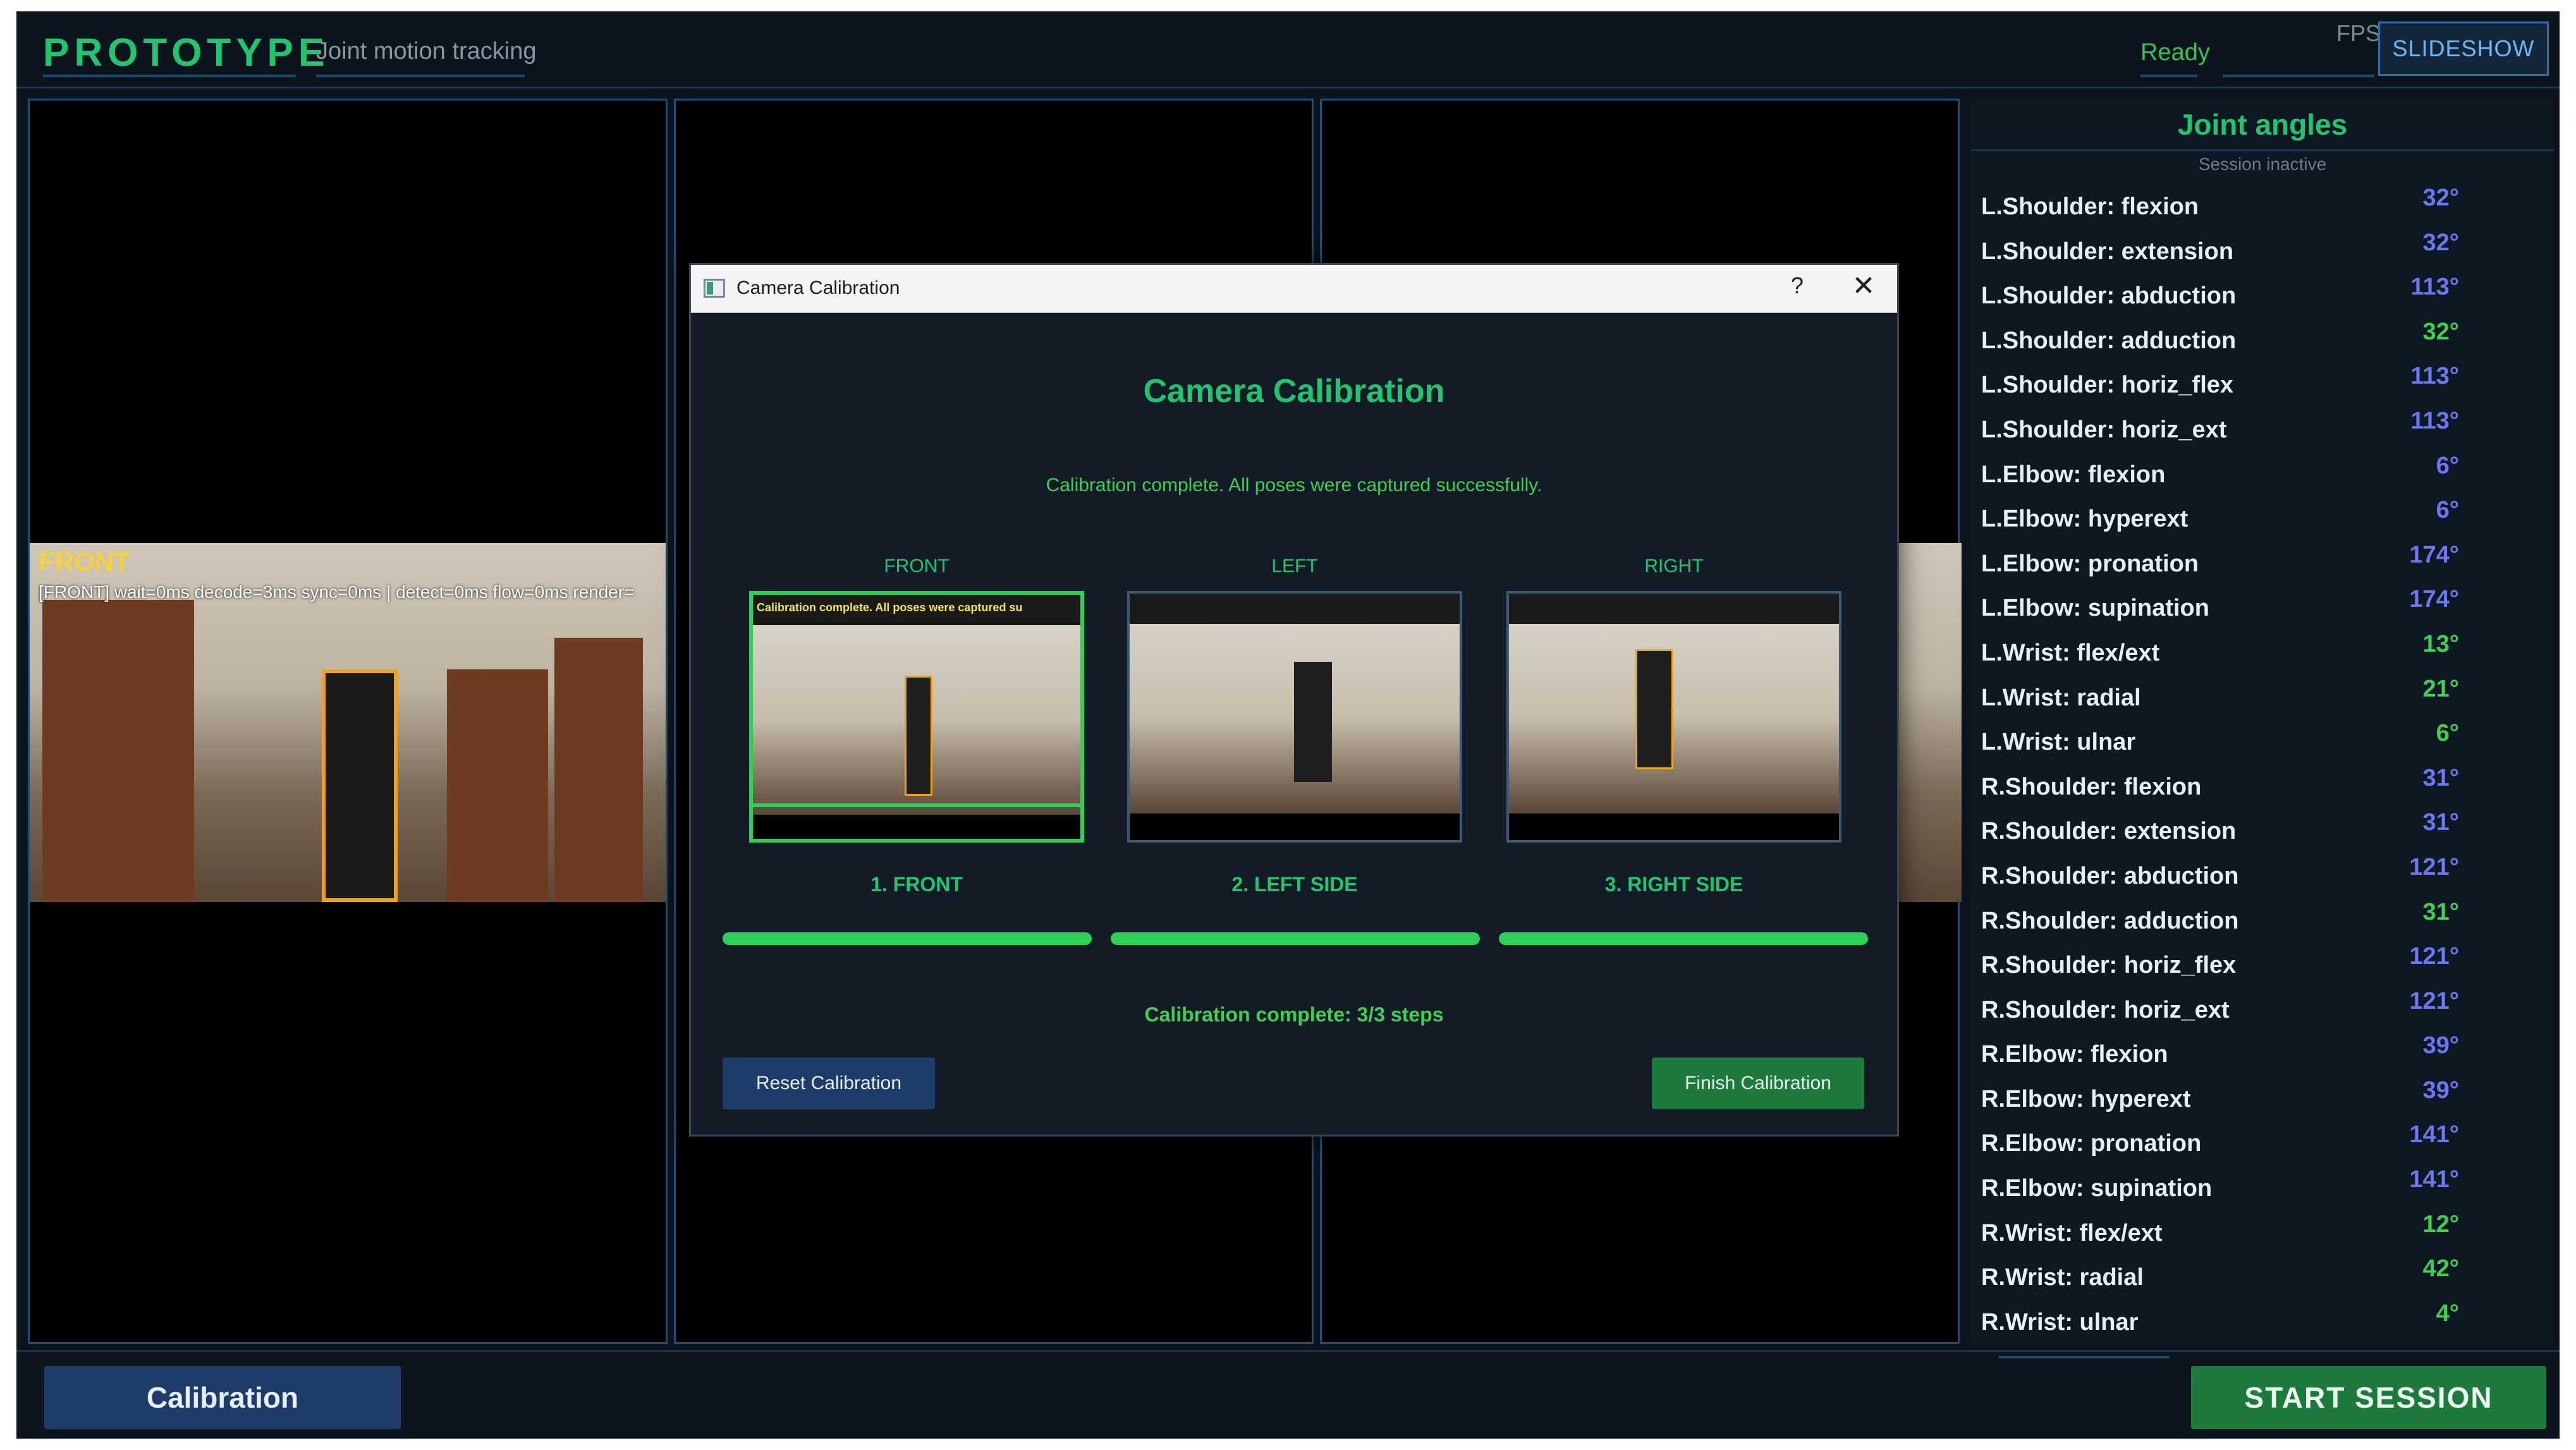 Image resolution: width=2576 pixels, height=1450 pixels. Describe the element at coordinates (2072, 1232) in the screenshot. I see `joint-angle-name: R.Wrist: flex/ext` at that location.